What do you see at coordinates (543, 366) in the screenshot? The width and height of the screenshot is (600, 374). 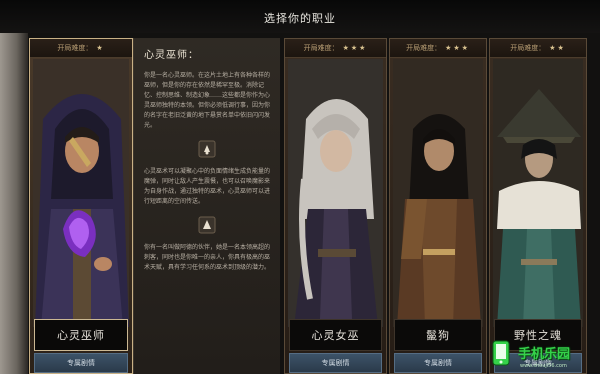 I see `watermark-url: www.shouji56.com` at bounding box center [543, 366].